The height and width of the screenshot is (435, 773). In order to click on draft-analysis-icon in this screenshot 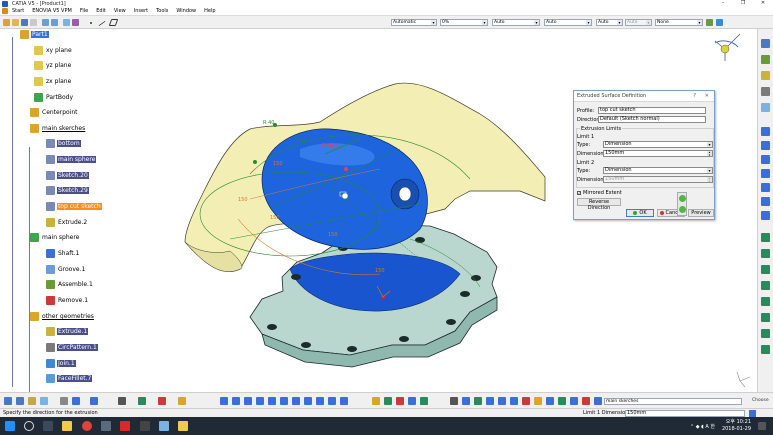, I will do `click(466, 401)`.